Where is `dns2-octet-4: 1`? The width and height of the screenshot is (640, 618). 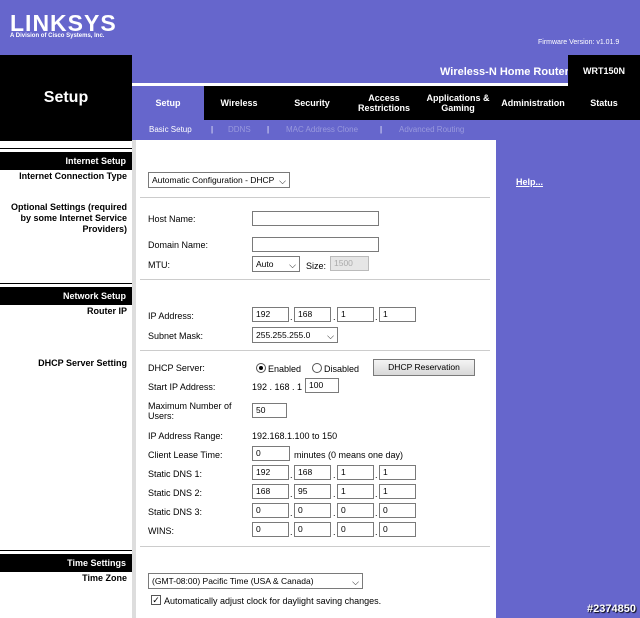 dns2-octet-4: 1 is located at coordinates (397, 491).